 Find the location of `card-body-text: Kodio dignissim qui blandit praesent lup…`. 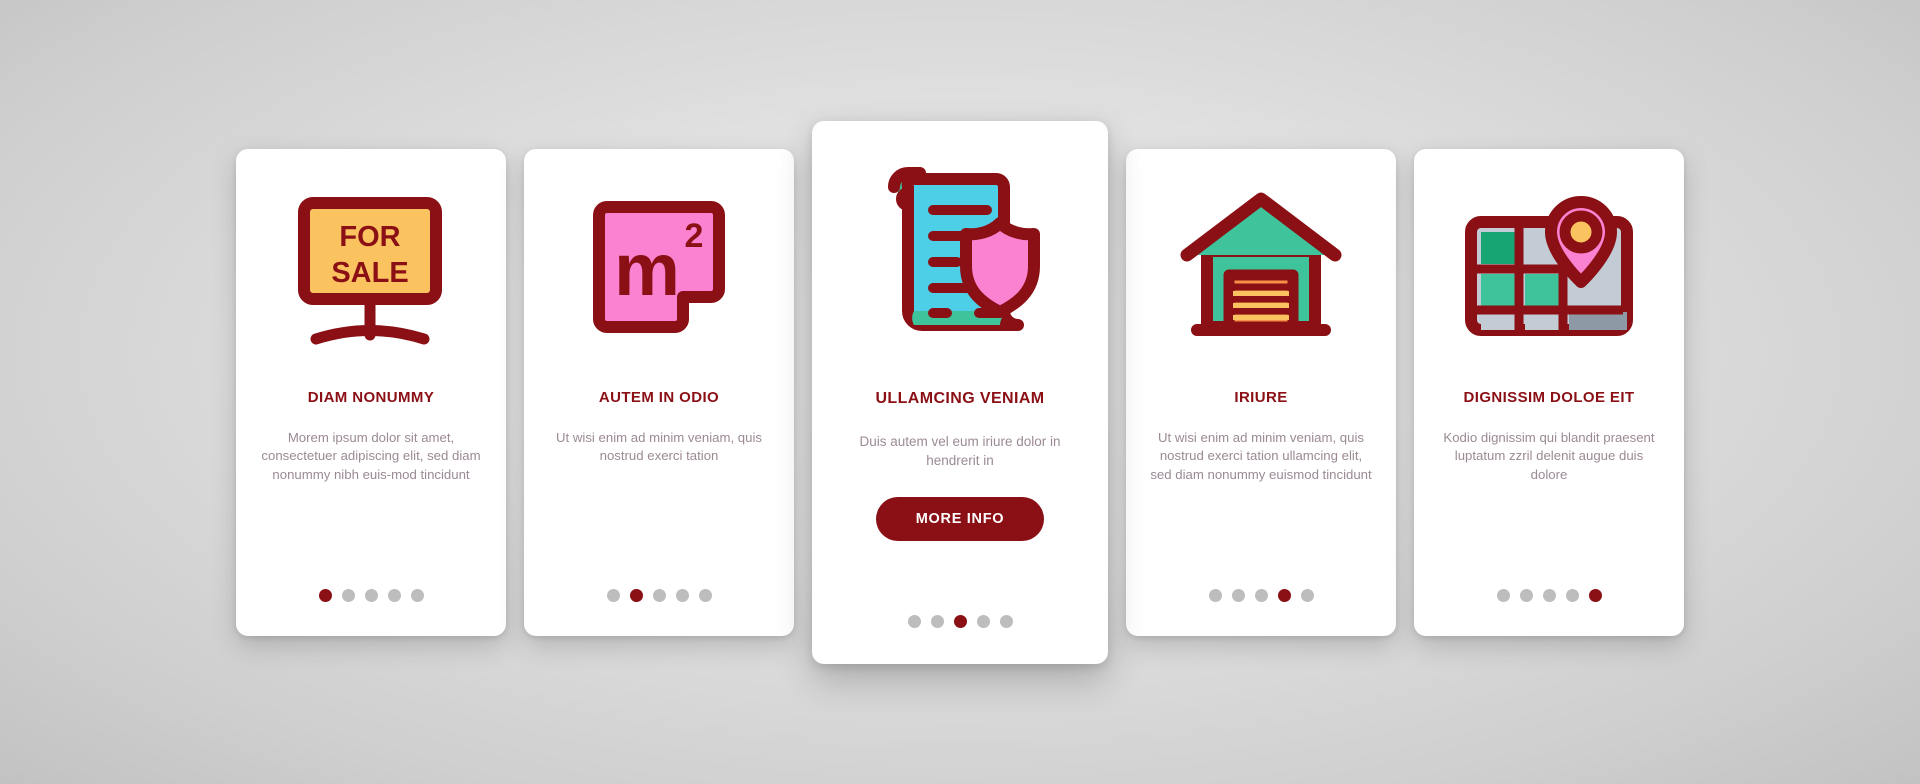

card-body-text: Kodio dignissim qui blandit praesent lup… is located at coordinates (1549, 455).